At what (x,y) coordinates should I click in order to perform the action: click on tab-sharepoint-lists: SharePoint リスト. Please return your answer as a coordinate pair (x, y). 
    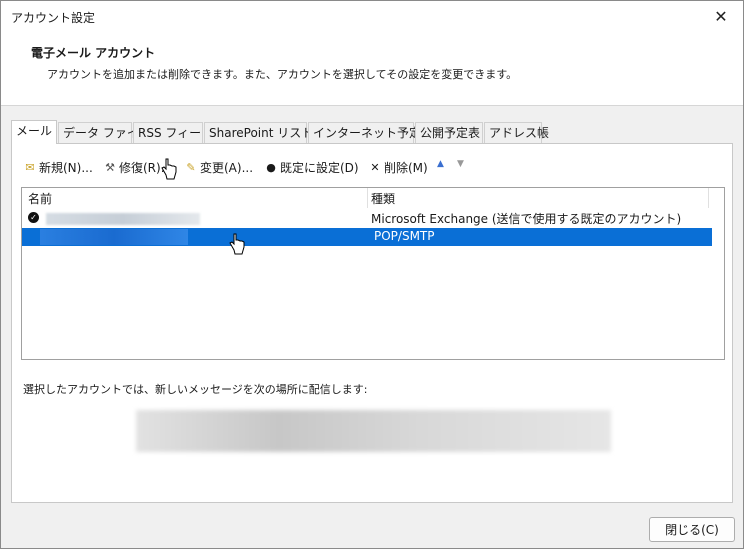
    Looking at the image, I should click on (258, 132).